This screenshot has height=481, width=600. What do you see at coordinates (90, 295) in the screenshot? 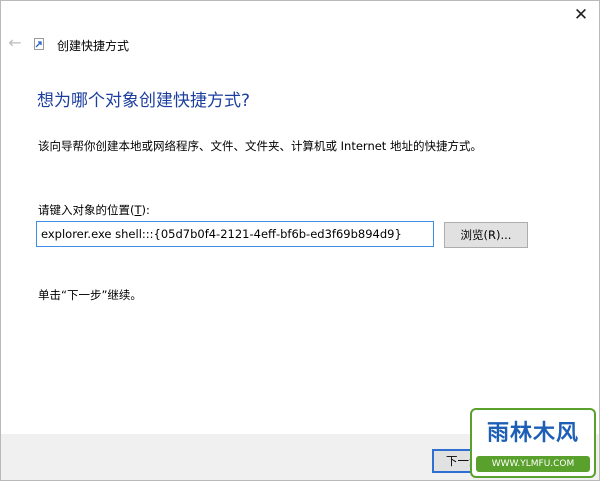
I see `continue-hint: 单击“下一步”继续。` at bounding box center [90, 295].